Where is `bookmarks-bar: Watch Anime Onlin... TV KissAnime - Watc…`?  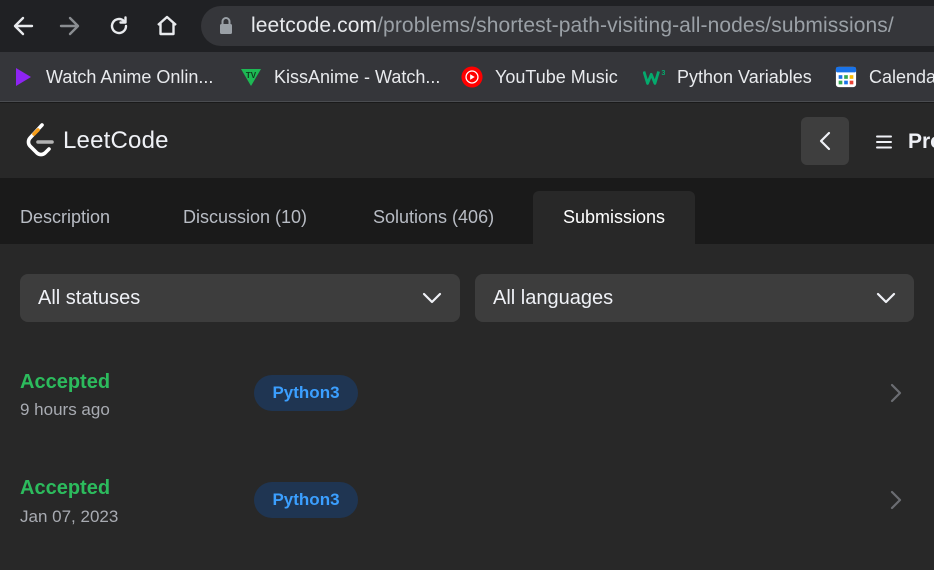
bookmarks-bar: Watch Anime Onlin... TV KissAnime - Watc… is located at coordinates (467, 77).